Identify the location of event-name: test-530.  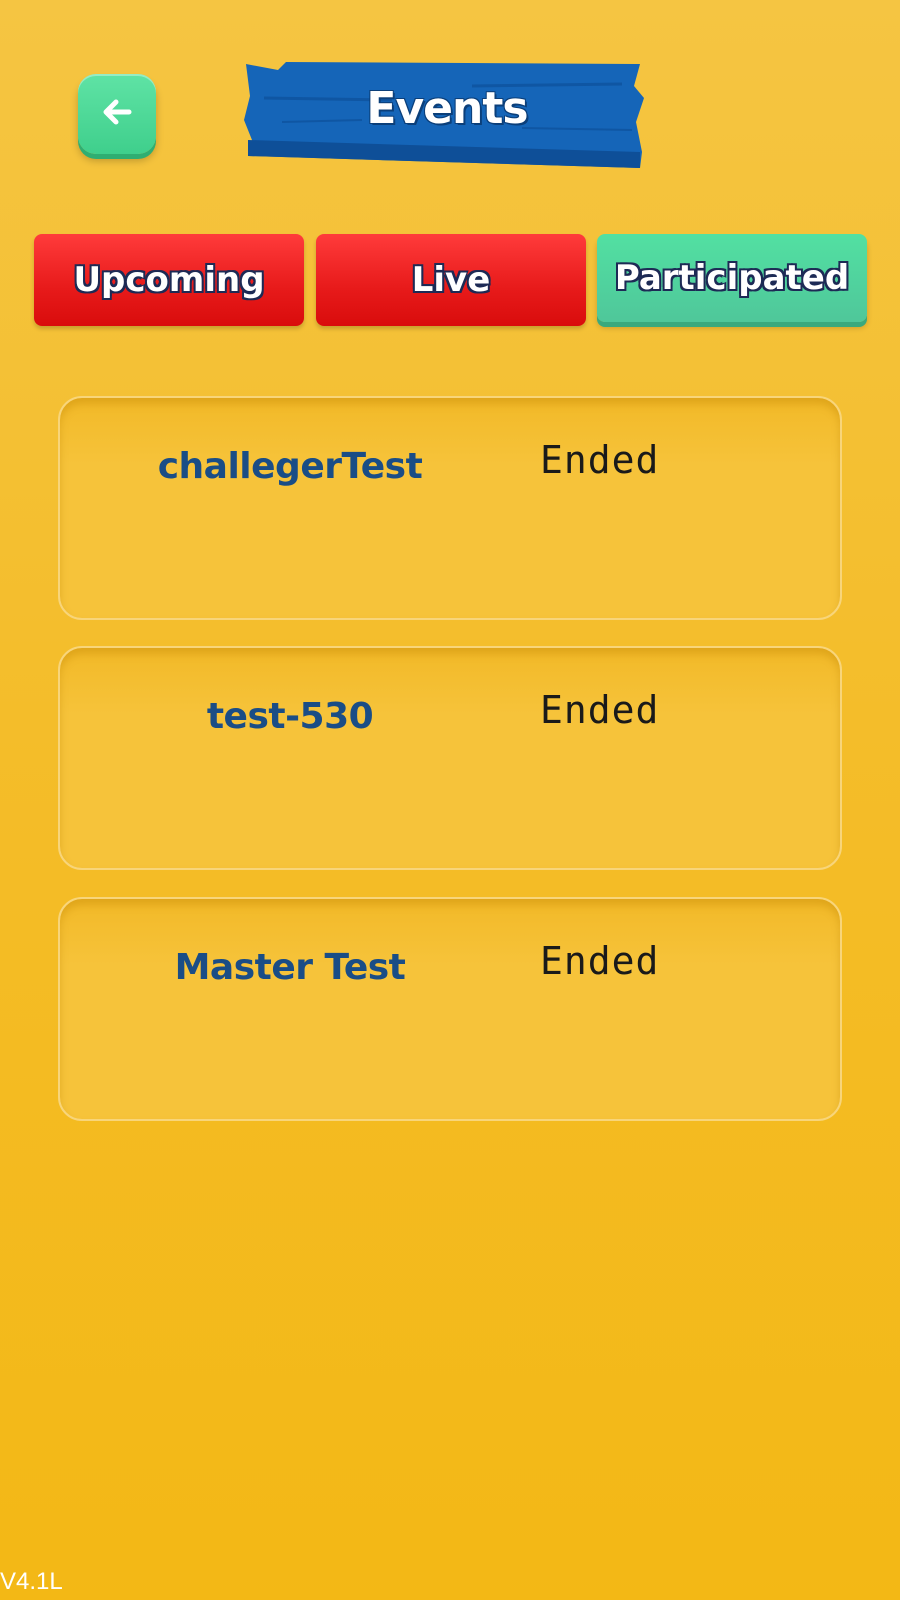
(290, 716).